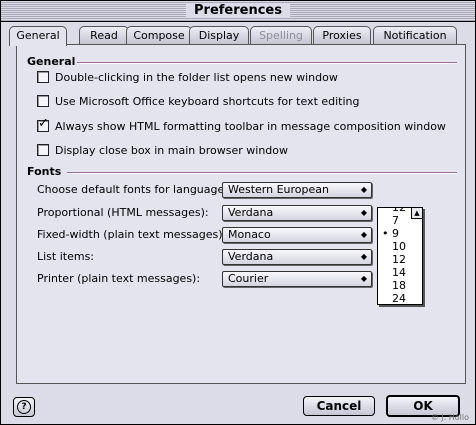  I want to click on size-item: 24, so click(400, 298).